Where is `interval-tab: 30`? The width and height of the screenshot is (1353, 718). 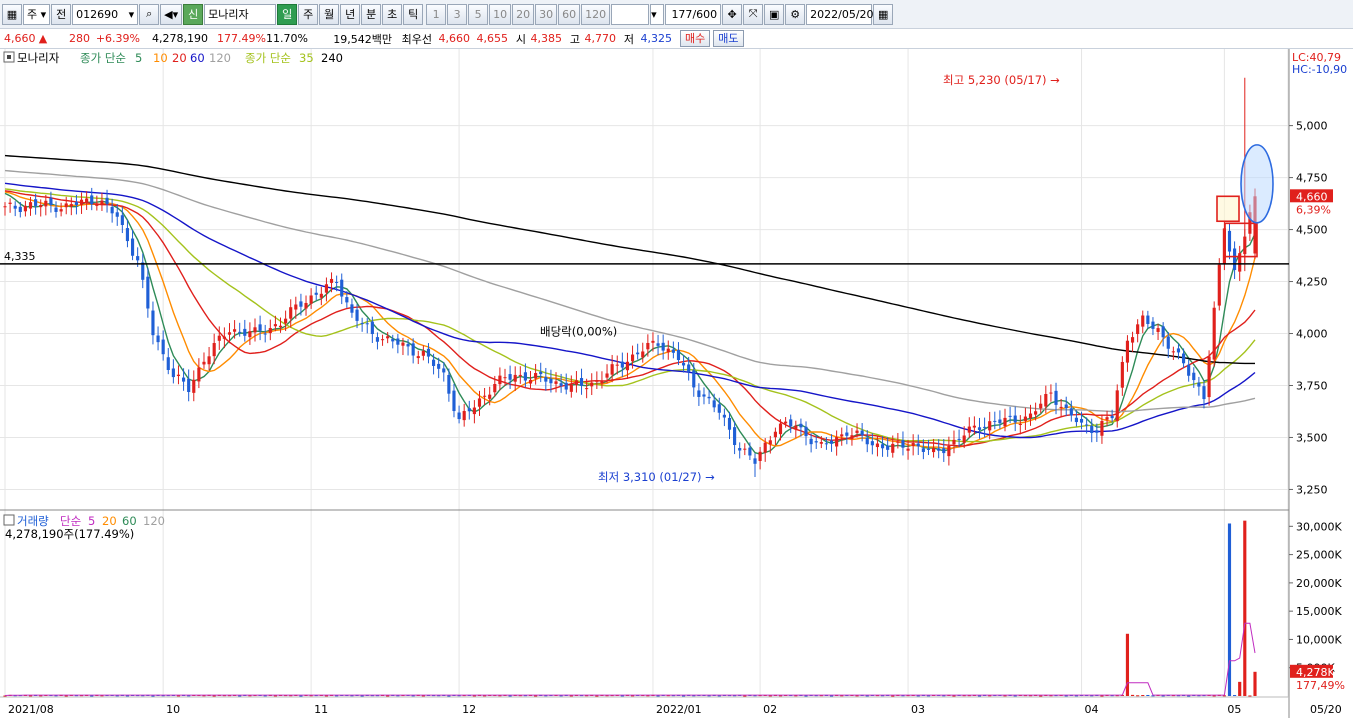 interval-tab: 30 is located at coordinates (546, 14).